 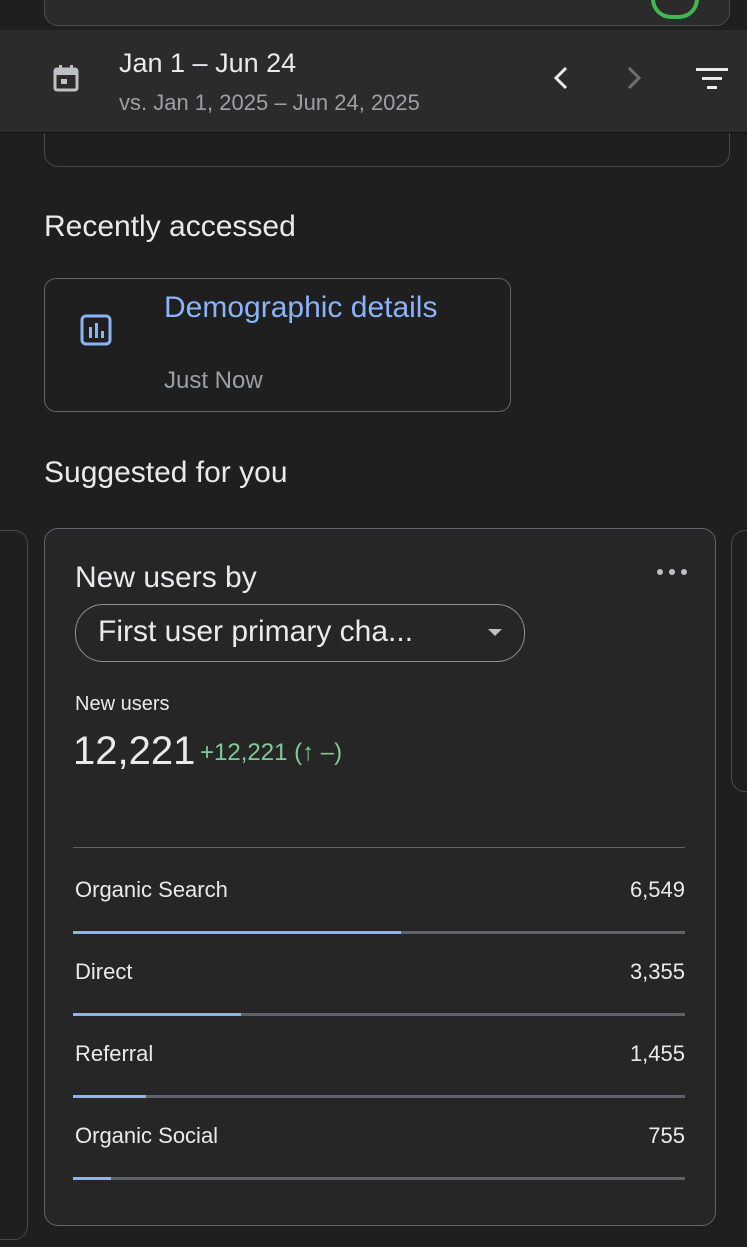 What do you see at coordinates (666, 1135) in the screenshot?
I see `row-value: 755` at bounding box center [666, 1135].